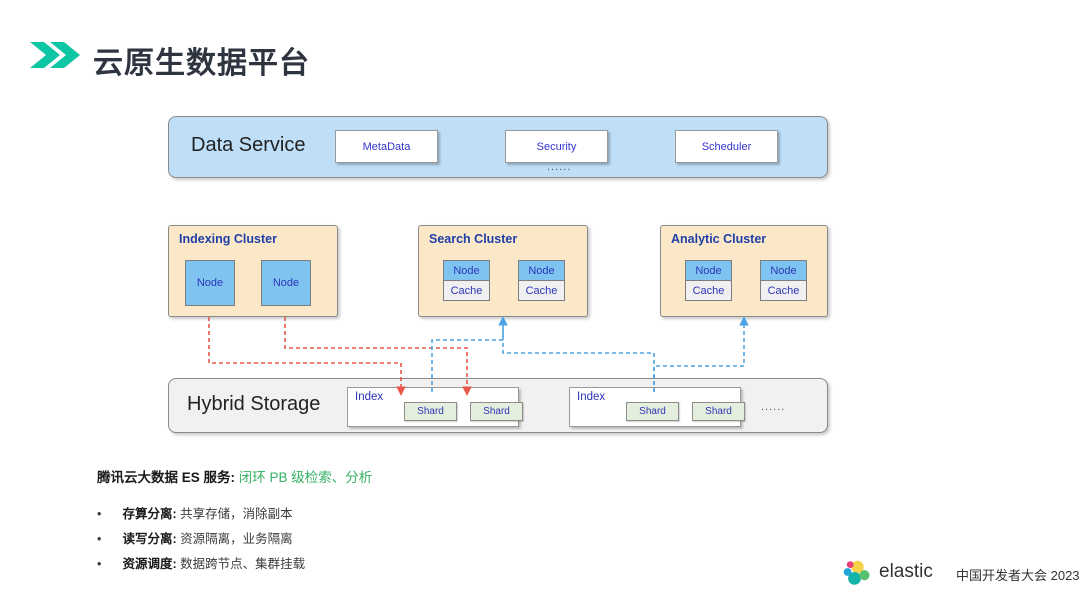 This screenshot has width=1080, height=608. What do you see at coordinates (906, 571) in the screenshot?
I see `elastic-wordmark: elastic` at bounding box center [906, 571].